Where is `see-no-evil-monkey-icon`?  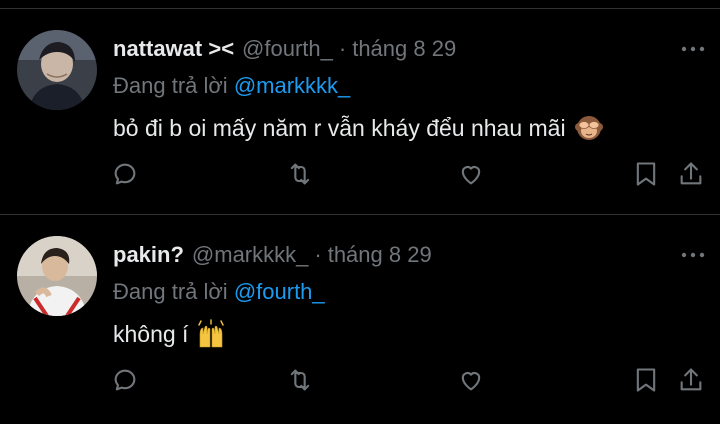
see-no-evil-monkey-icon is located at coordinates (588, 128).